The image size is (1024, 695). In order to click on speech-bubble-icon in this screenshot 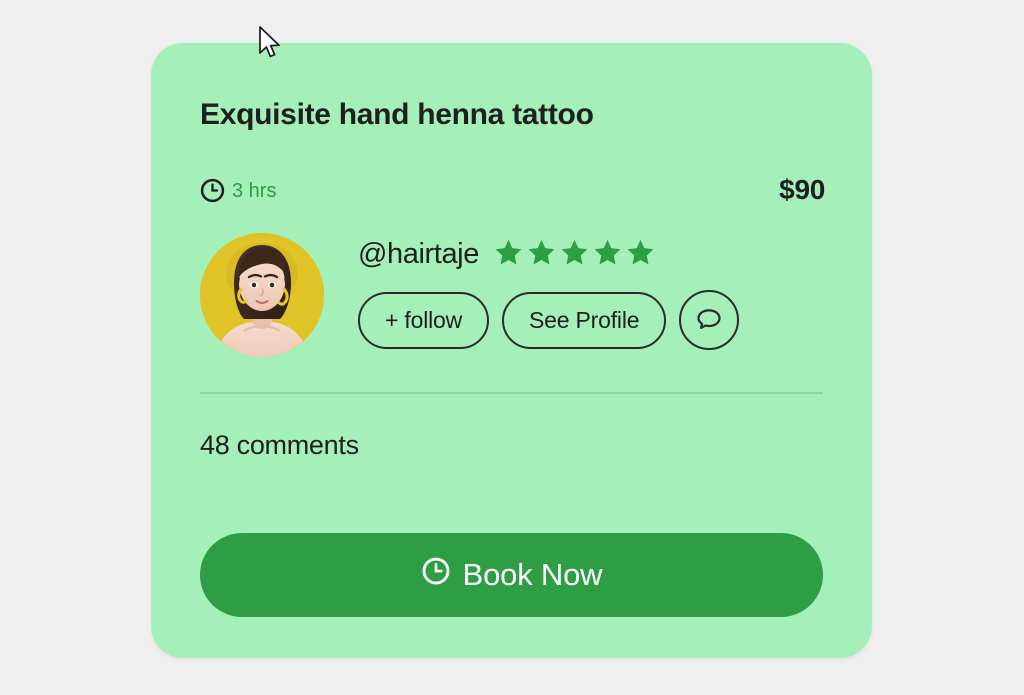, I will do `click(709, 320)`.